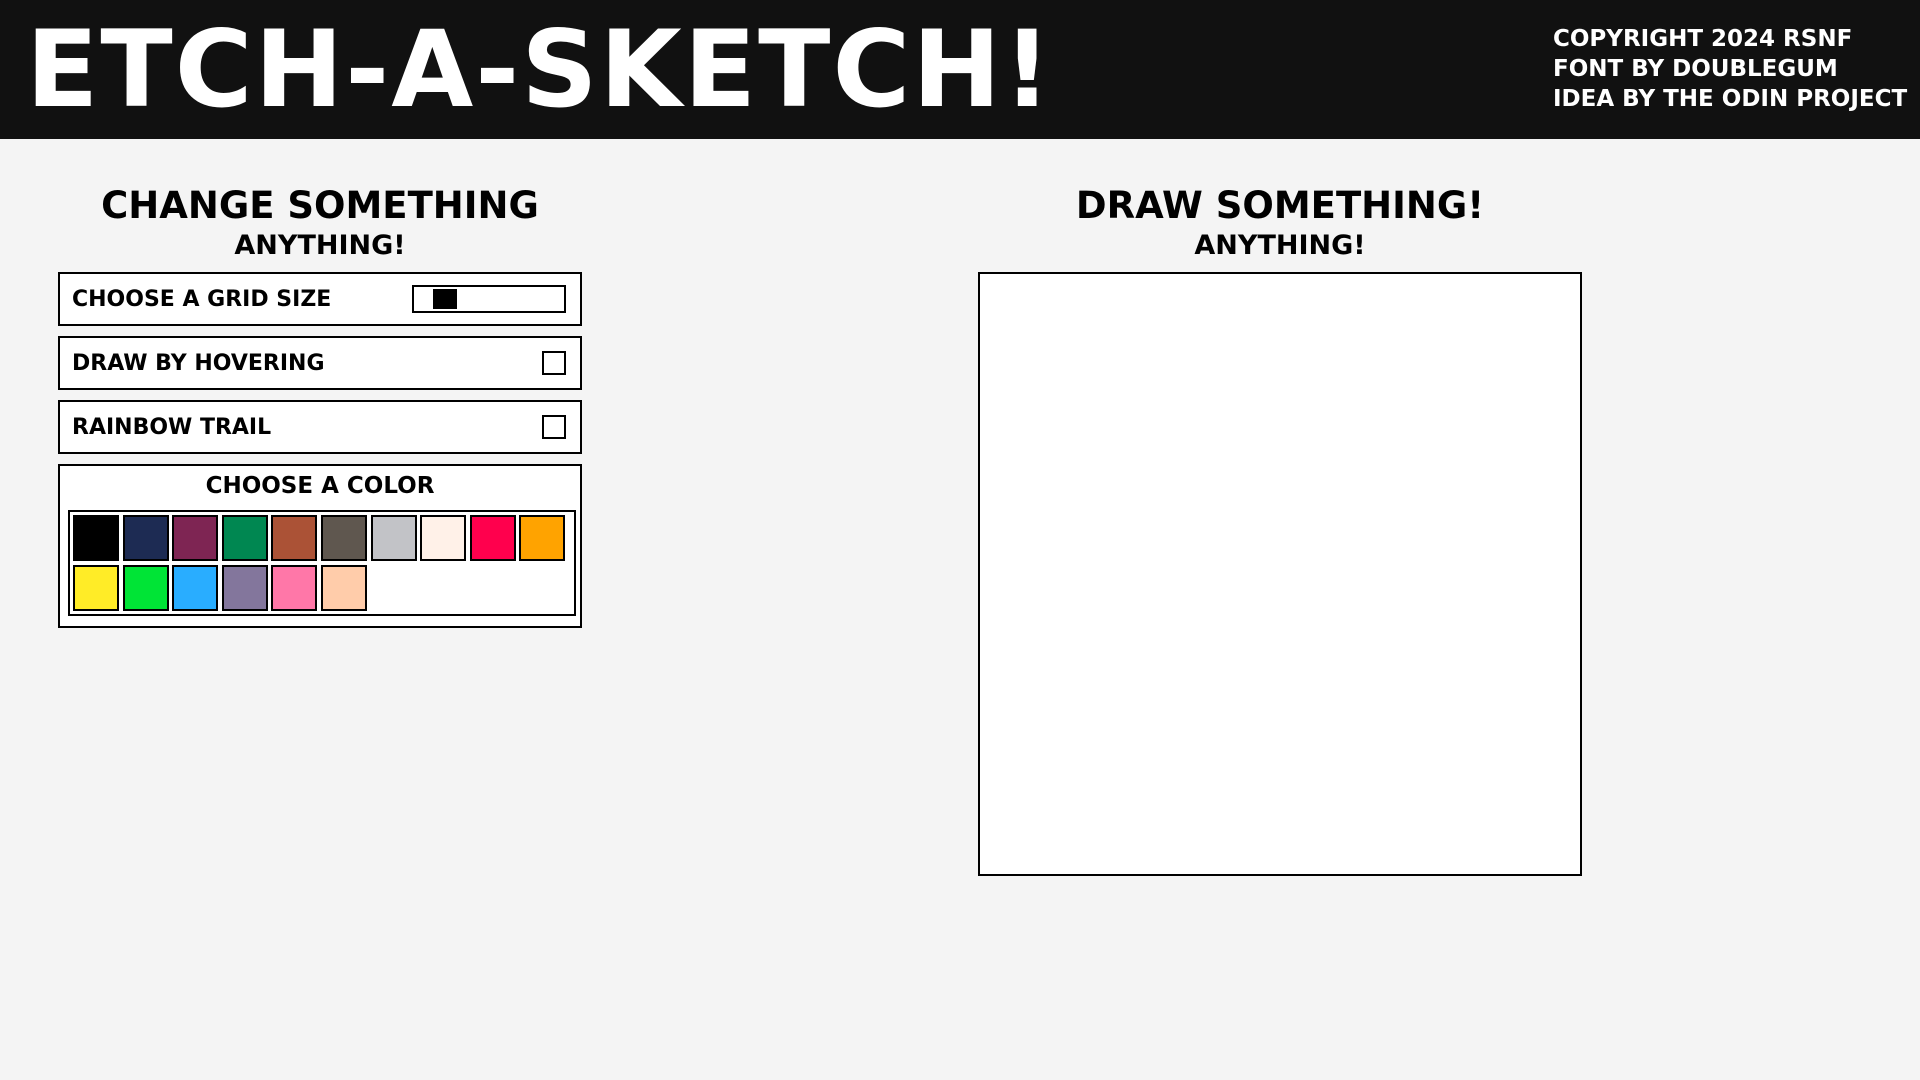  I want to click on grid-size-label: Choose a grid size, so click(202, 299).